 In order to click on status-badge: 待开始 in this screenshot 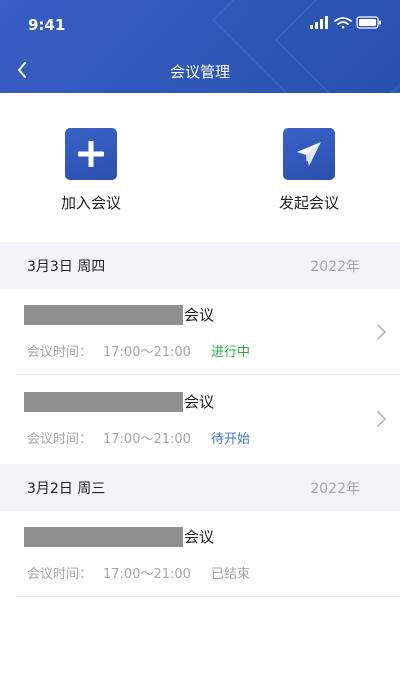, I will do `click(231, 439)`.